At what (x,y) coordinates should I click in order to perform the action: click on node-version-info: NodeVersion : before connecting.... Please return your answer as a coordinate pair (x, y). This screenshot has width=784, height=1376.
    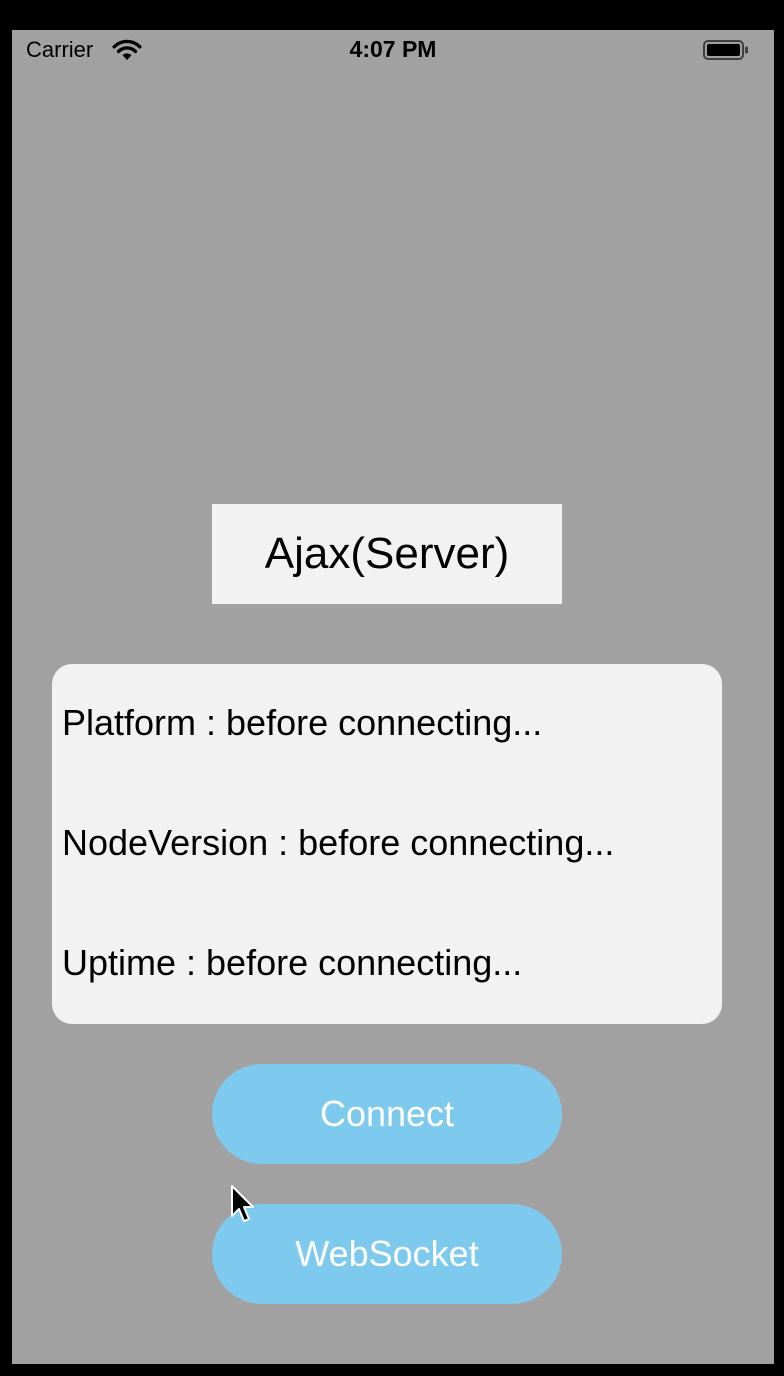
    Looking at the image, I should click on (338, 842).